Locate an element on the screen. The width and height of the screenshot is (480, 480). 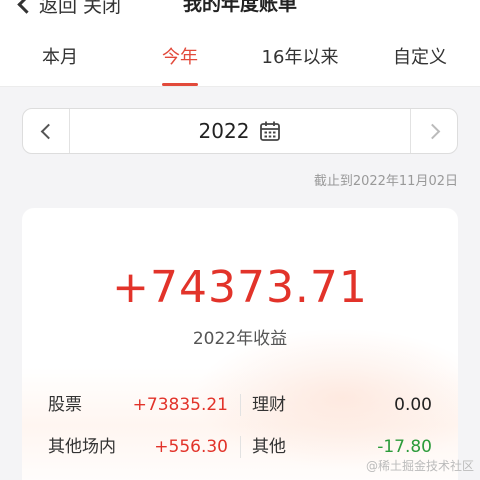
breakdown-row: 股票 +73835.21 理财 0.00 is located at coordinates (240, 405).